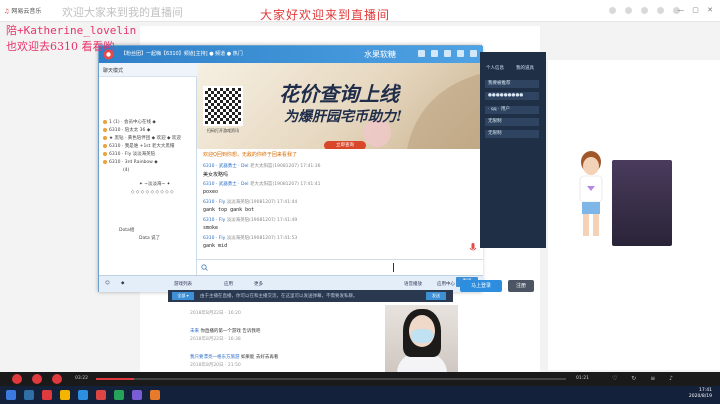 Image resolution: width=720 pixels, height=404 pixels. What do you see at coordinates (250, 202) in the screenshot?
I see `chat-meta: 6310 · Fly 淡淡海英陪(19081207) 17:41:44` at bounding box center [250, 202].